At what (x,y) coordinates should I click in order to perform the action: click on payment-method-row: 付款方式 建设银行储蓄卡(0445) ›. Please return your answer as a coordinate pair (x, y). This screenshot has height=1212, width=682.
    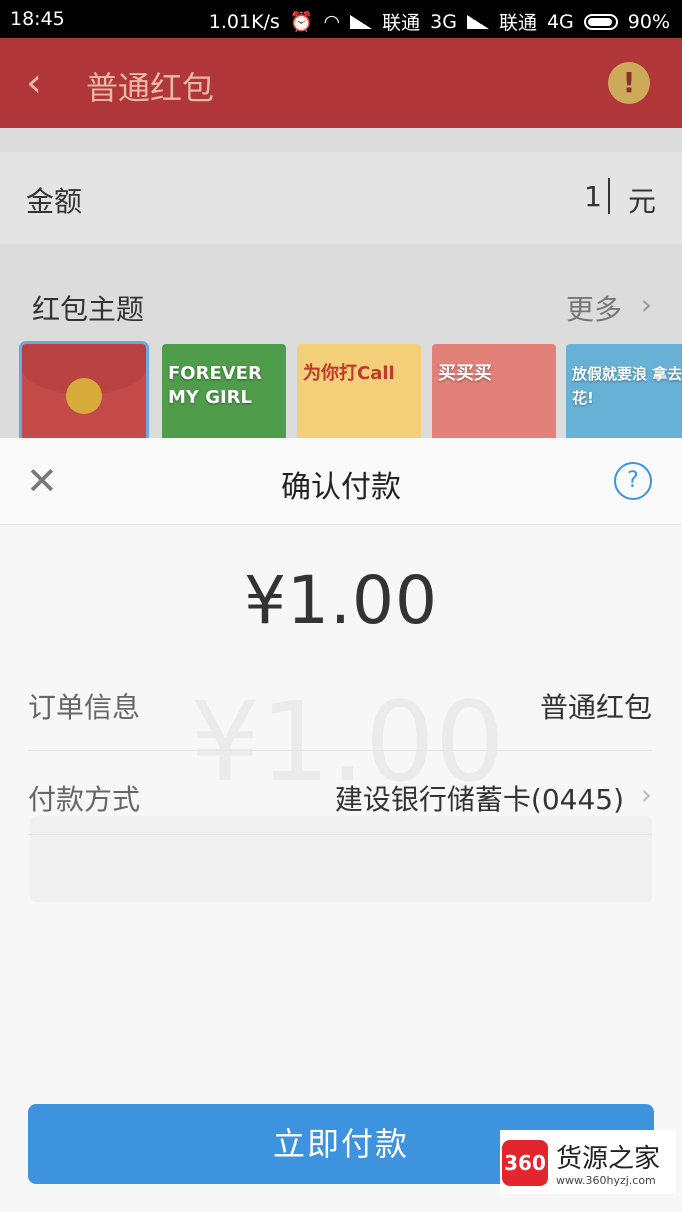
    Looking at the image, I should click on (340, 795).